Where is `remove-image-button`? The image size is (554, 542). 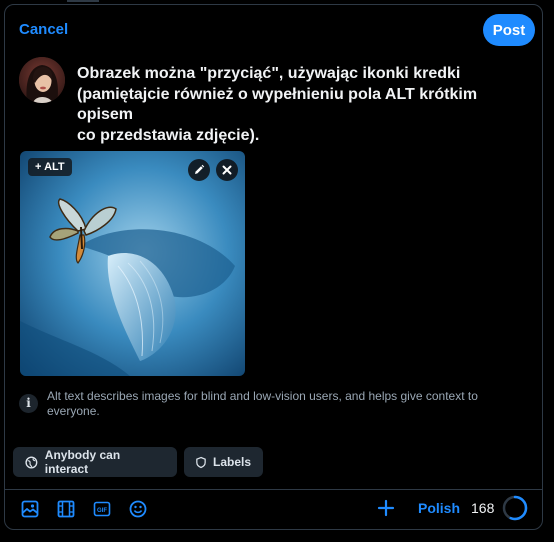
remove-image-button is located at coordinates (227, 170).